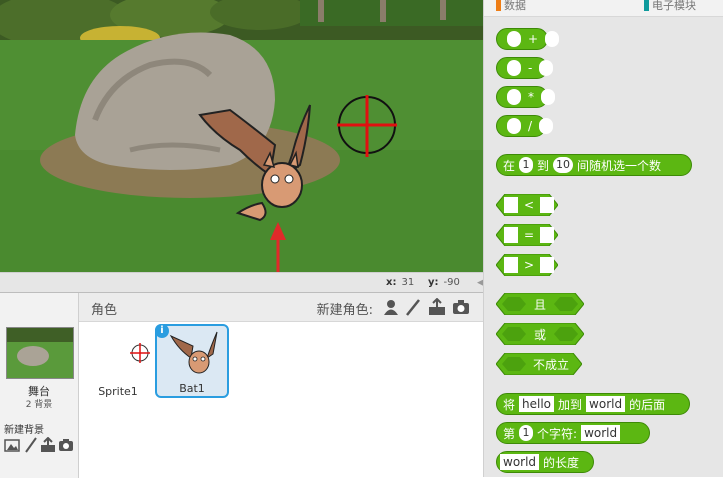 The width and height of the screenshot is (723, 478). What do you see at coordinates (39, 405) in the screenshot?
I see `backdrop-count: 2 背景` at bounding box center [39, 405].